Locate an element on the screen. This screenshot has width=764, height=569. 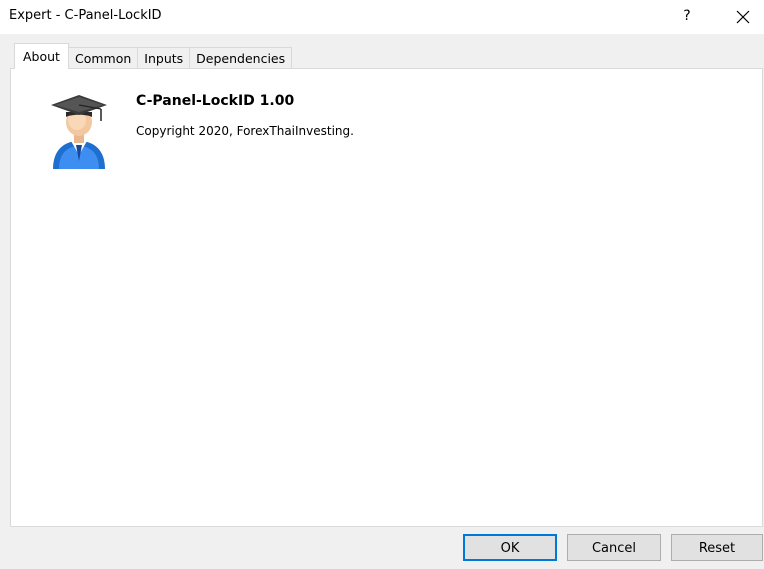
ok-button: OK is located at coordinates (510, 547).